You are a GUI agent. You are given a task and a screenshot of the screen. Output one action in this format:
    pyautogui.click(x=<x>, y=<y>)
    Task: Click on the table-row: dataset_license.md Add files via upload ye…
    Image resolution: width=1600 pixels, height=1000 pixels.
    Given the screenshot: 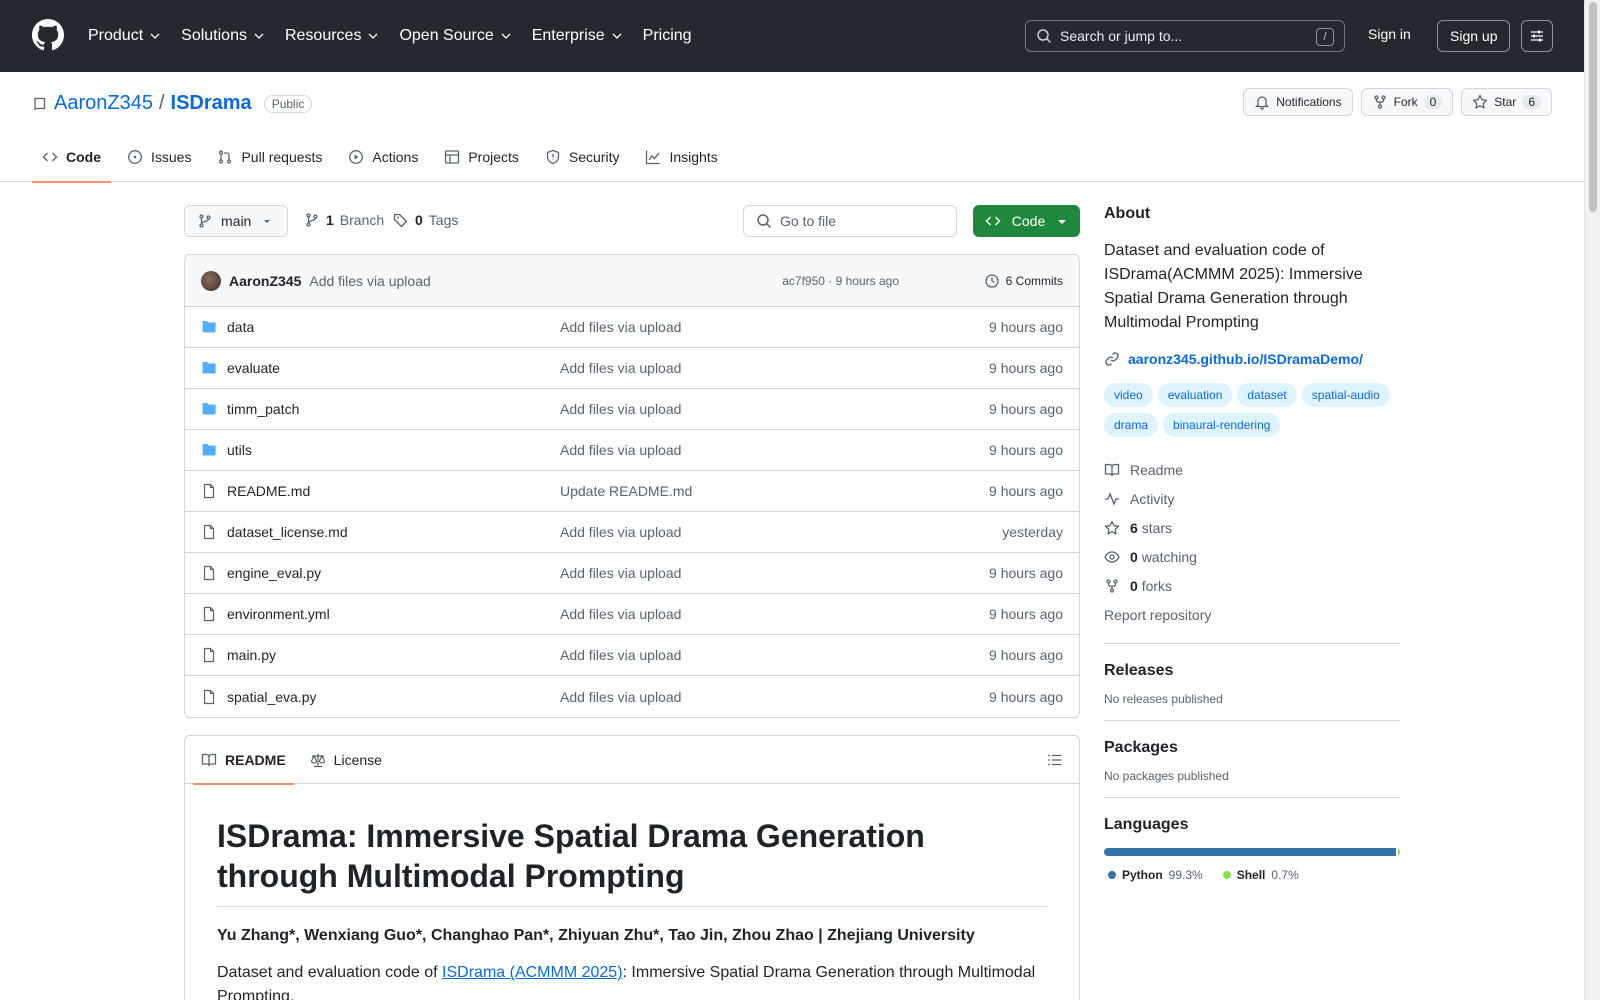 What is the action you would take?
    pyautogui.click(x=632, y=532)
    